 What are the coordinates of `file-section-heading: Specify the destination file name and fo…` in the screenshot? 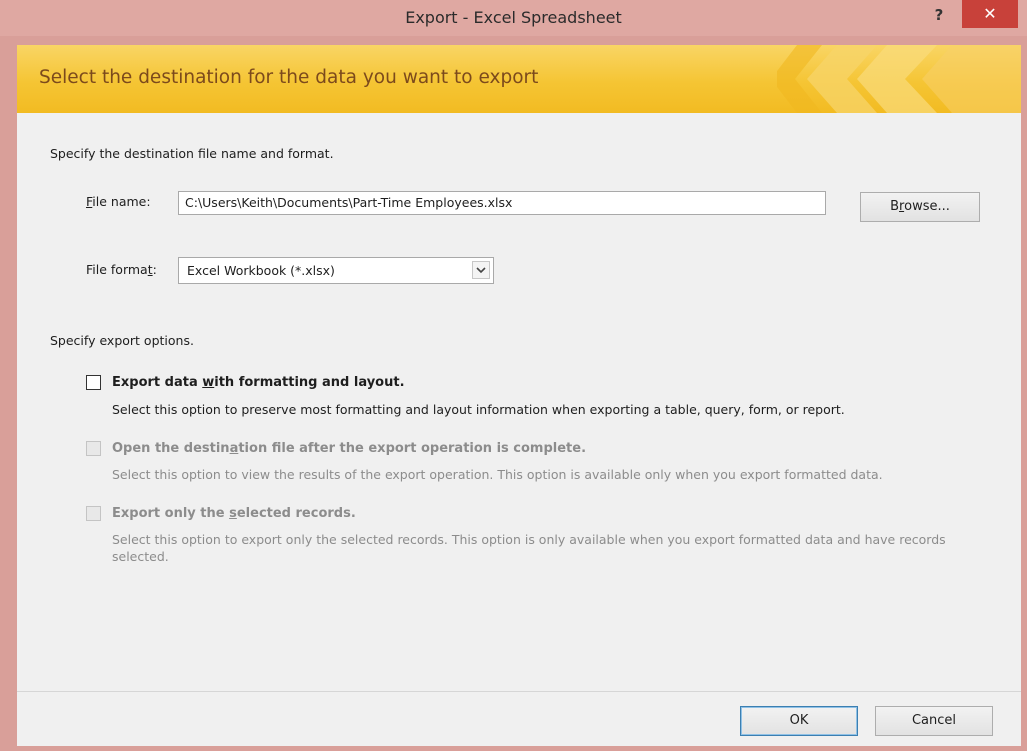 It's located at (192, 153).